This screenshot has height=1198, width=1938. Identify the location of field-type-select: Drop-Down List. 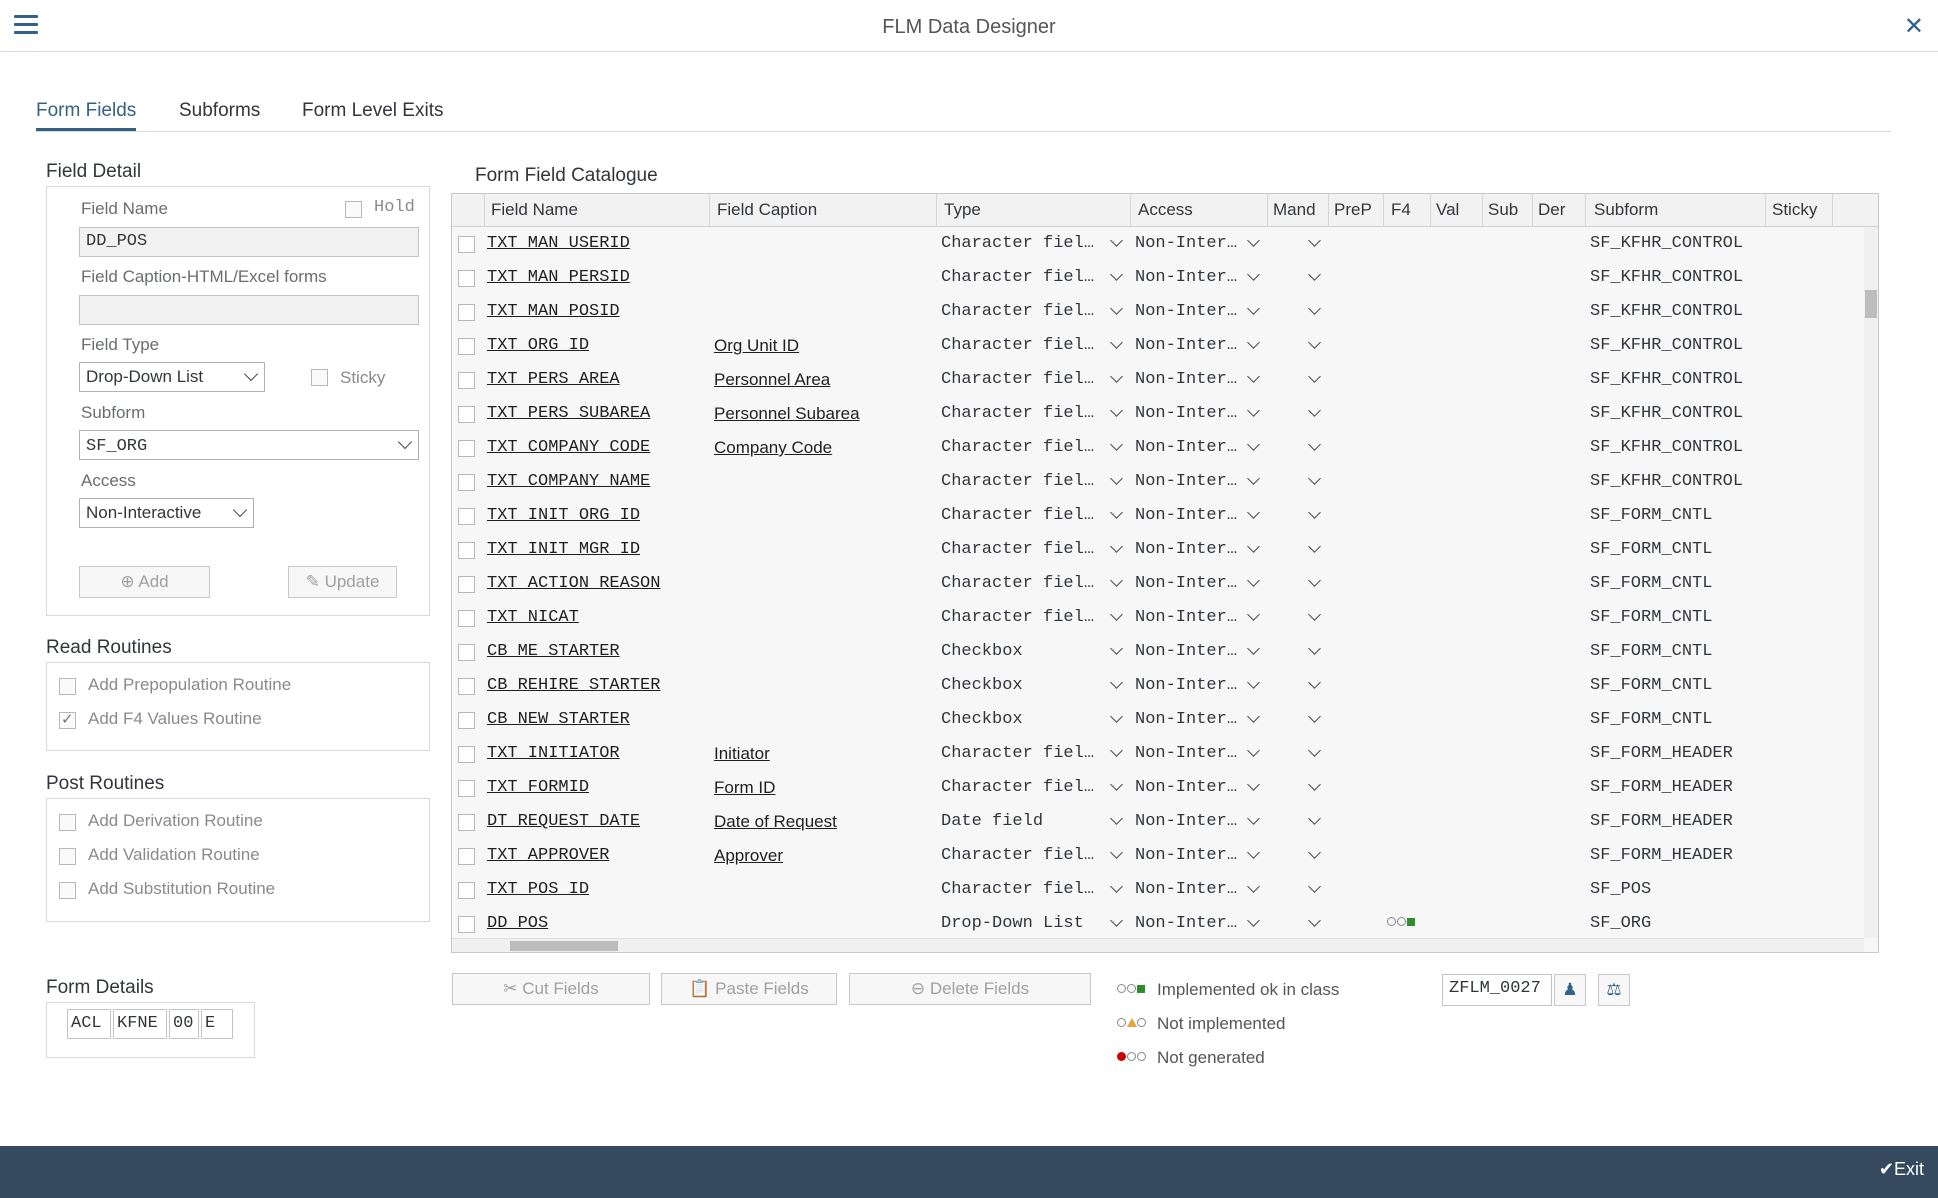
(172, 377).